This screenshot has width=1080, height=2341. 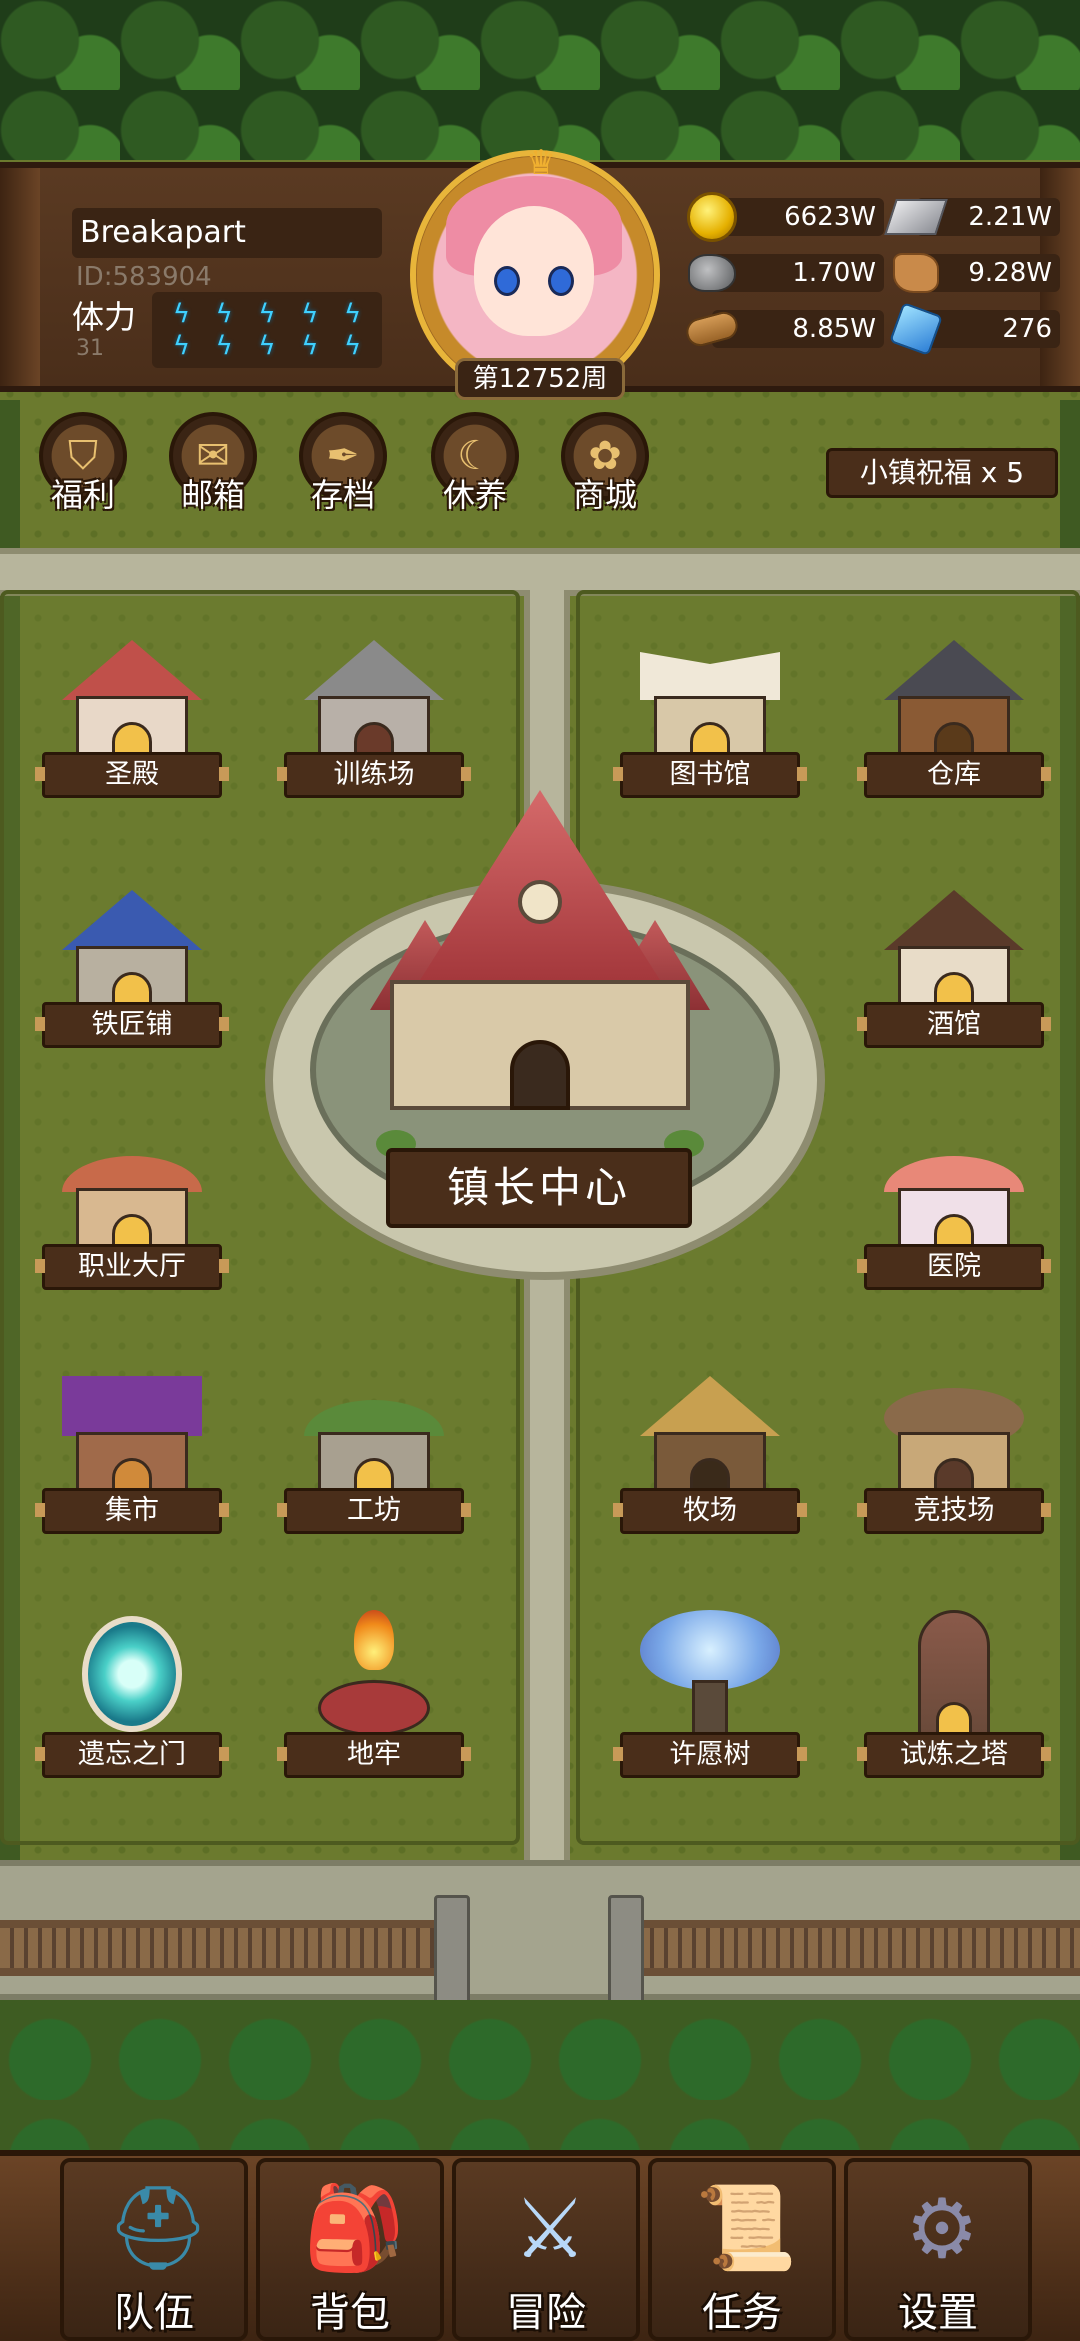 I want to click on building-blacksmith-label: 铁匠铺, so click(x=132, y=1025).